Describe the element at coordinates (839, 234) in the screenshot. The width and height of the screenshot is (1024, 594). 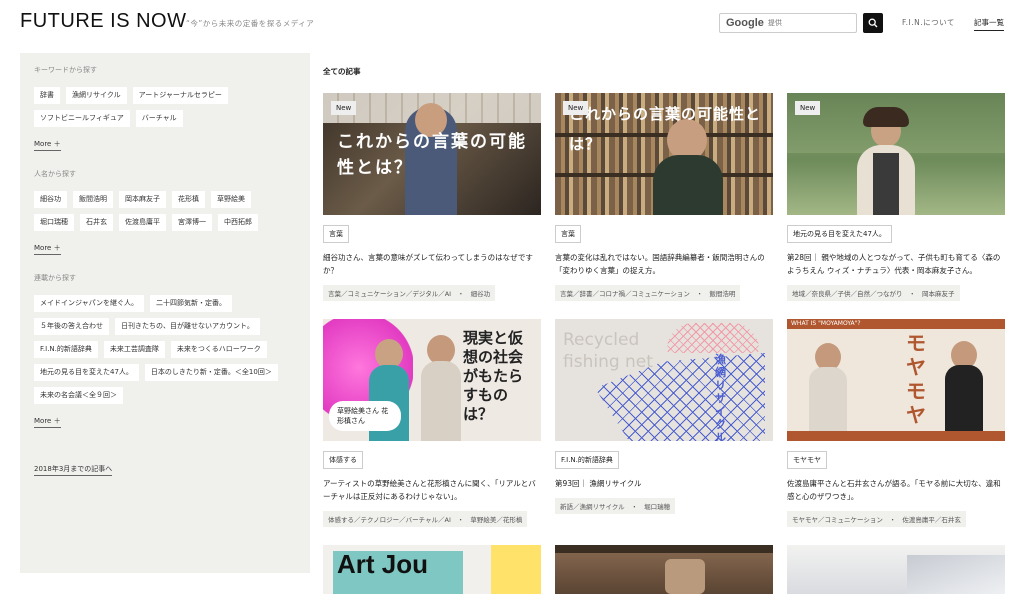
I see `category-tag: 地元の見る目を変えた47人。` at that location.